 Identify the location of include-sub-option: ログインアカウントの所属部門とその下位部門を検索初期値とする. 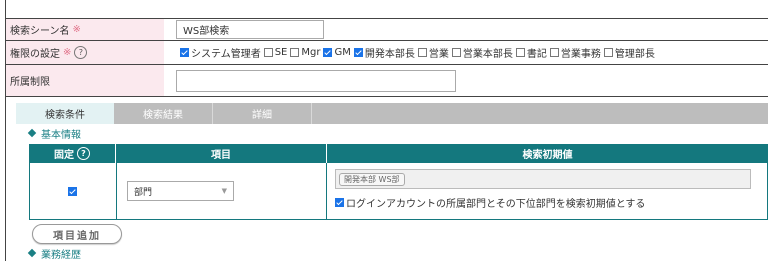
(551, 202).